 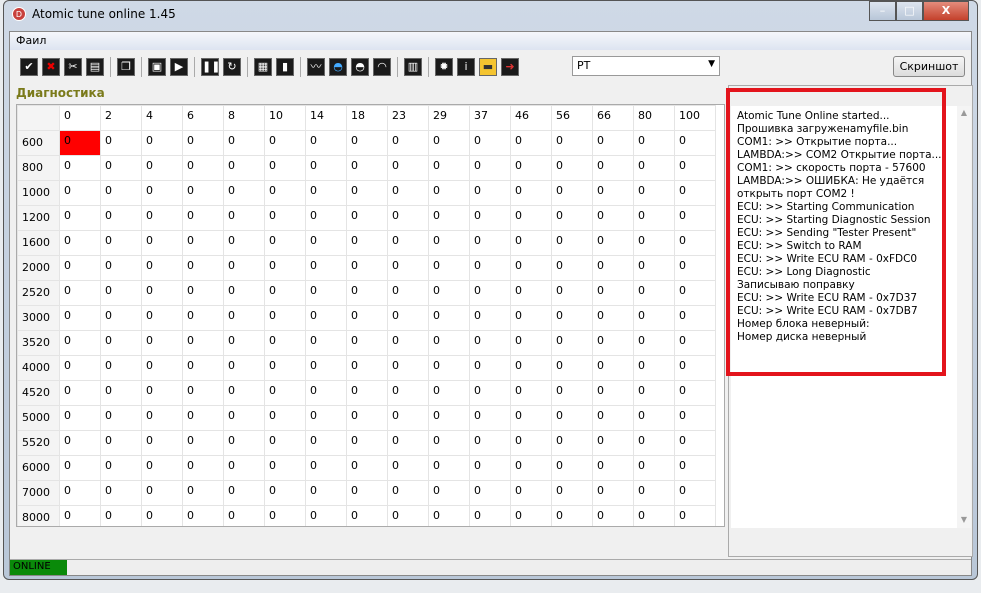 I want to click on screenshot-button: Скриншот, so click(x=929, y=66).